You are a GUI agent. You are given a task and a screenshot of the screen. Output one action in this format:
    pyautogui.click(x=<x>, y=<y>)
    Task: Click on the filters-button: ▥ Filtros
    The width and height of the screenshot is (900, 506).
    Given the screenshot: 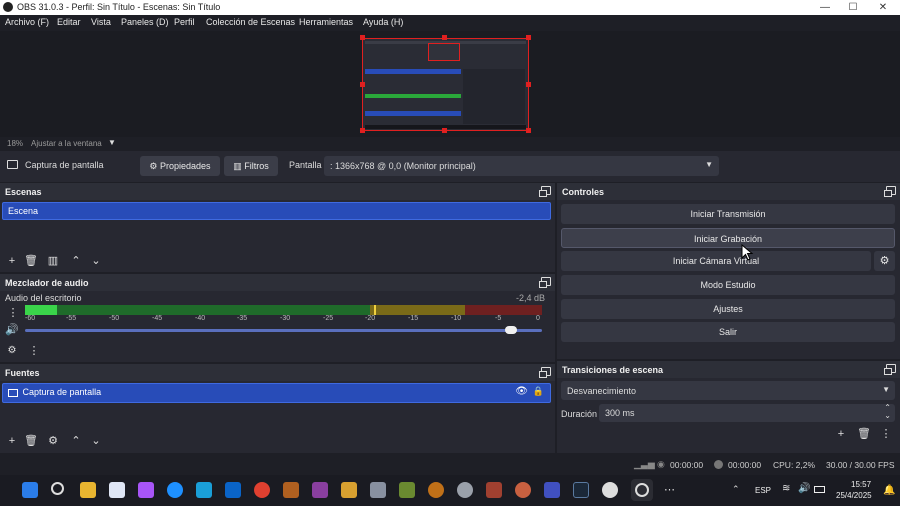 What is the action you would take?
    pyautogui.click(x=251, y=166)
    